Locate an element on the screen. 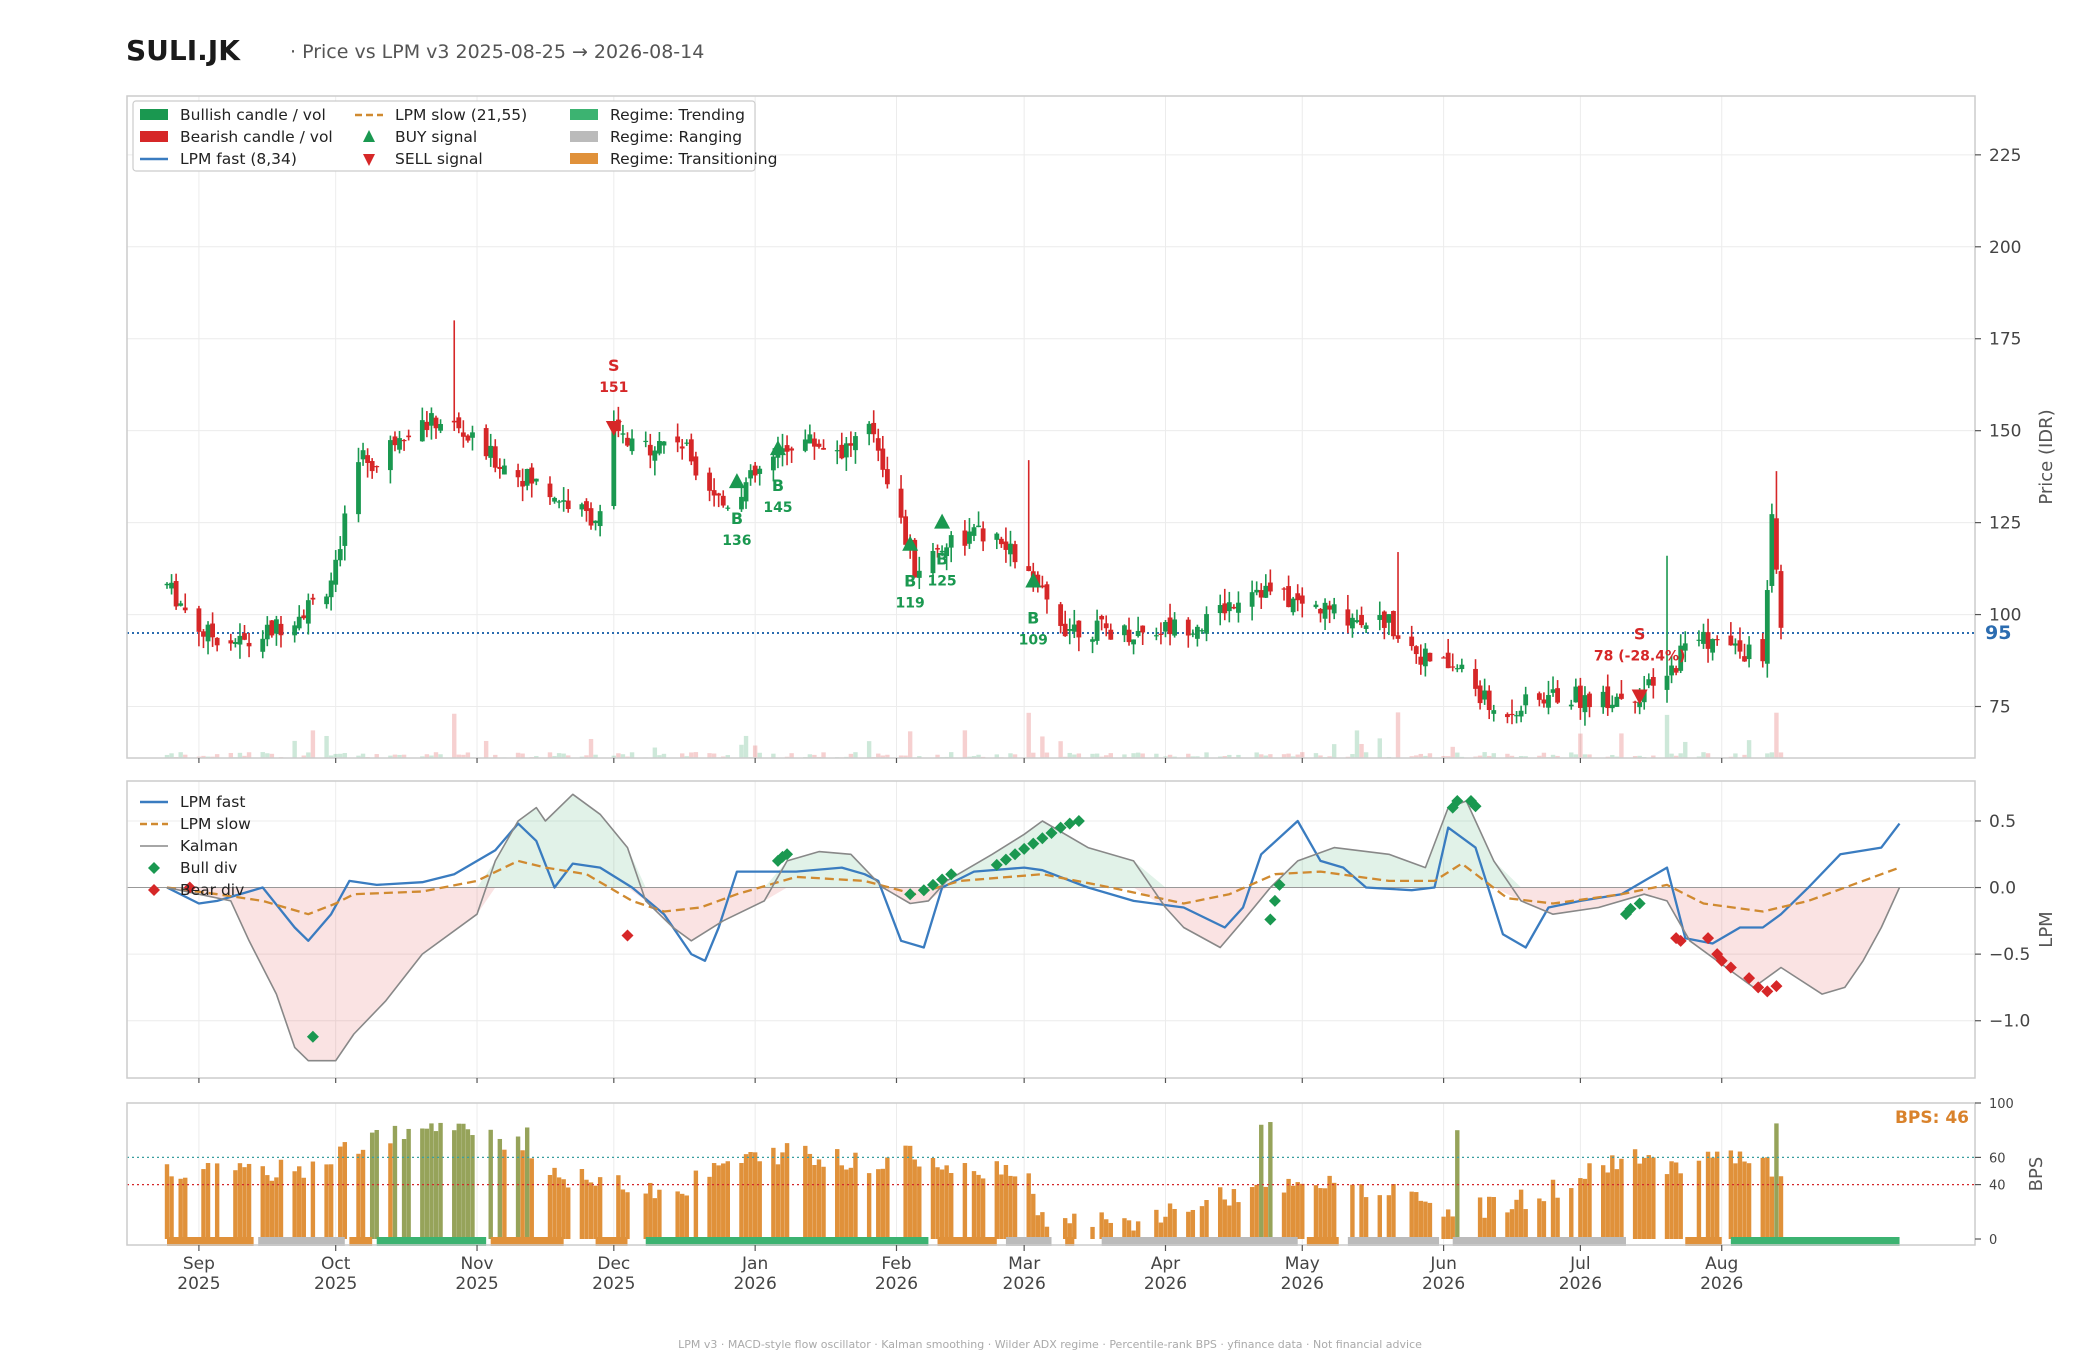  x-tick-month: Dec is located at coordinates (613, 1264).